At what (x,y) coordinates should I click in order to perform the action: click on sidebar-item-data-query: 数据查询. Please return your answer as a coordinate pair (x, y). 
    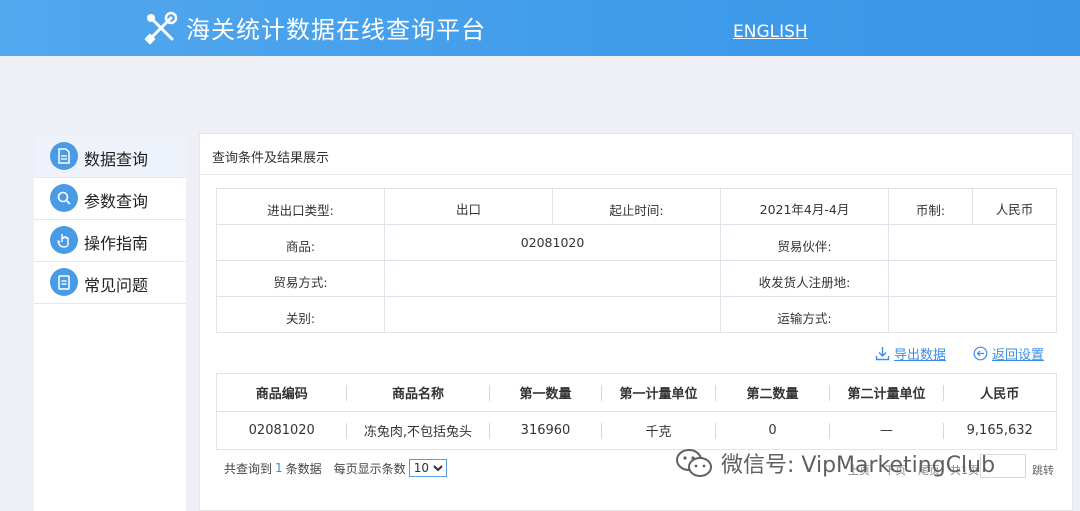
    Looking at the image, I should click on (110, 157).